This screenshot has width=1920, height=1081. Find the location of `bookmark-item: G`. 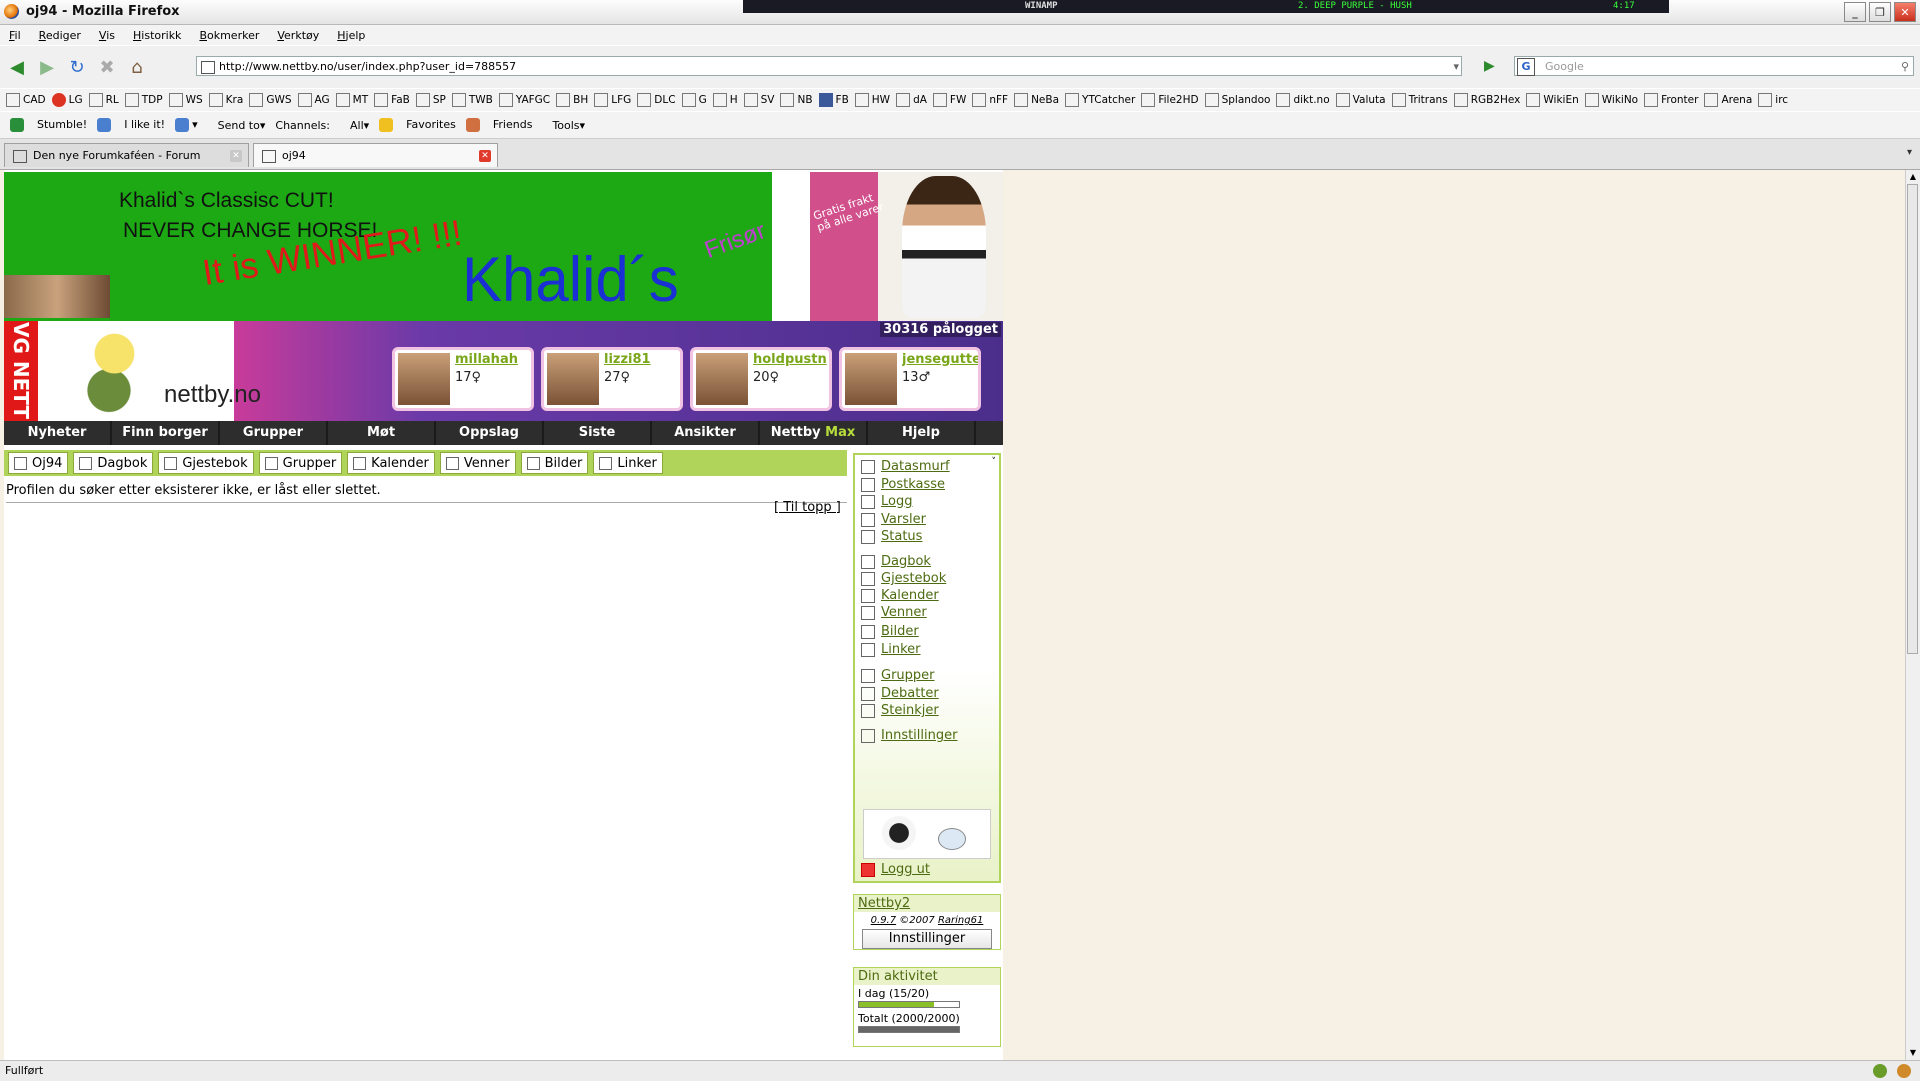

bookmark-item: G is located at coordinates (694, 100).